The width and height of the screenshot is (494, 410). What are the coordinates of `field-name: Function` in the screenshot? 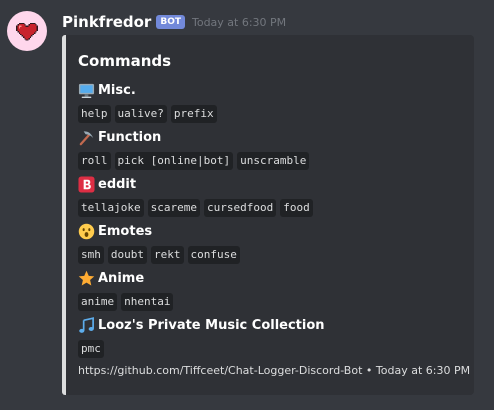 It's located at (130, 137).